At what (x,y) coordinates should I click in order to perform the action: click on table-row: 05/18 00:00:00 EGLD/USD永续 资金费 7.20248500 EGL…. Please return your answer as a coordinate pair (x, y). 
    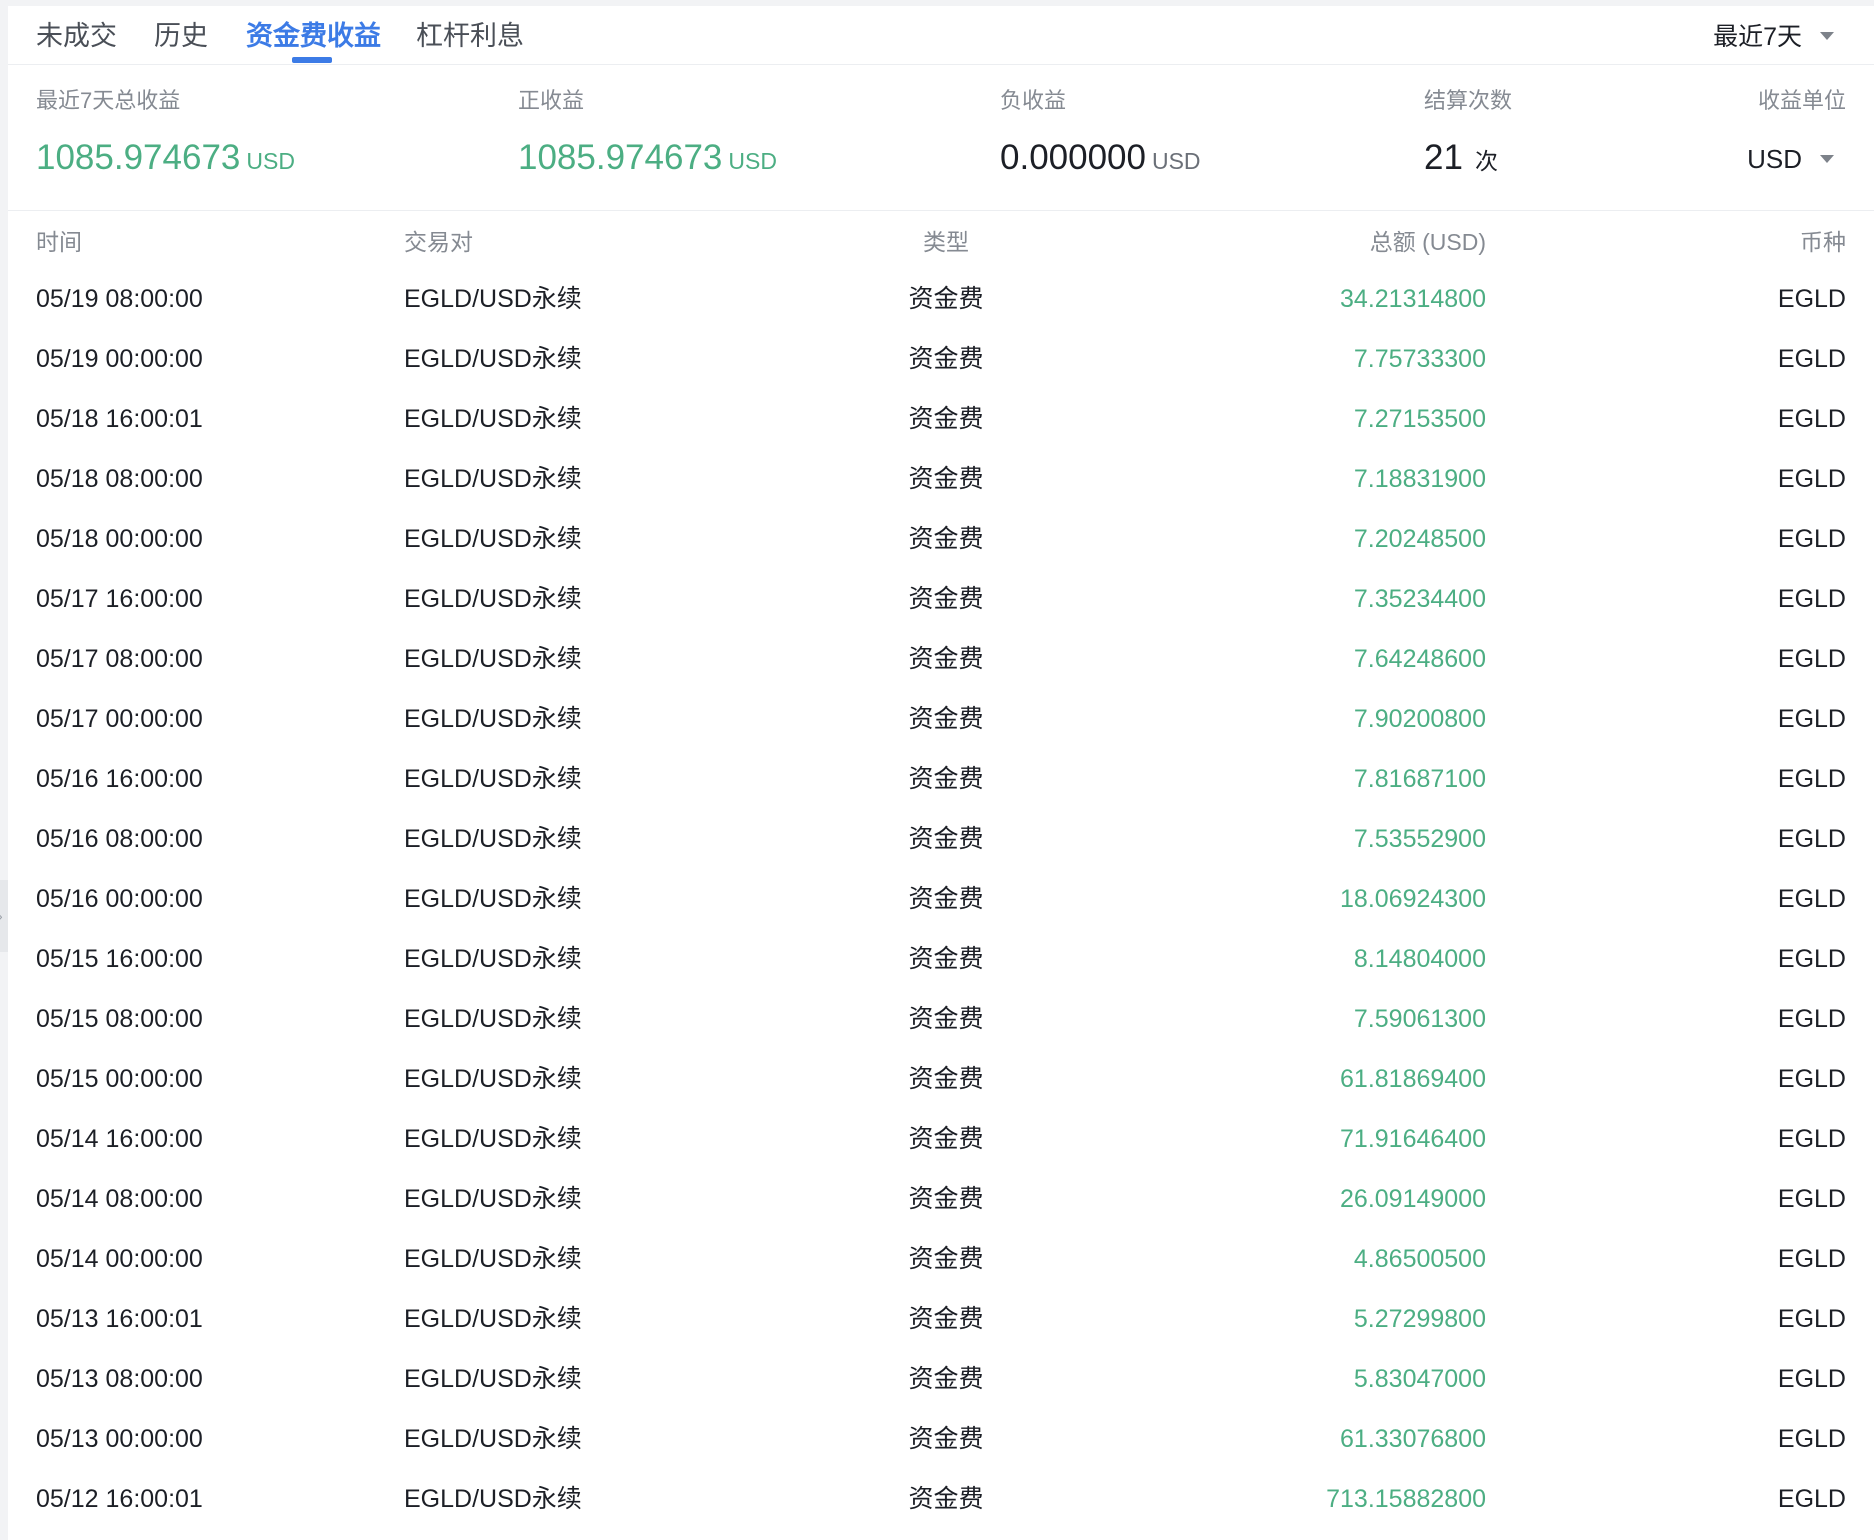
    Looking at the image, I should click on (941, 547).